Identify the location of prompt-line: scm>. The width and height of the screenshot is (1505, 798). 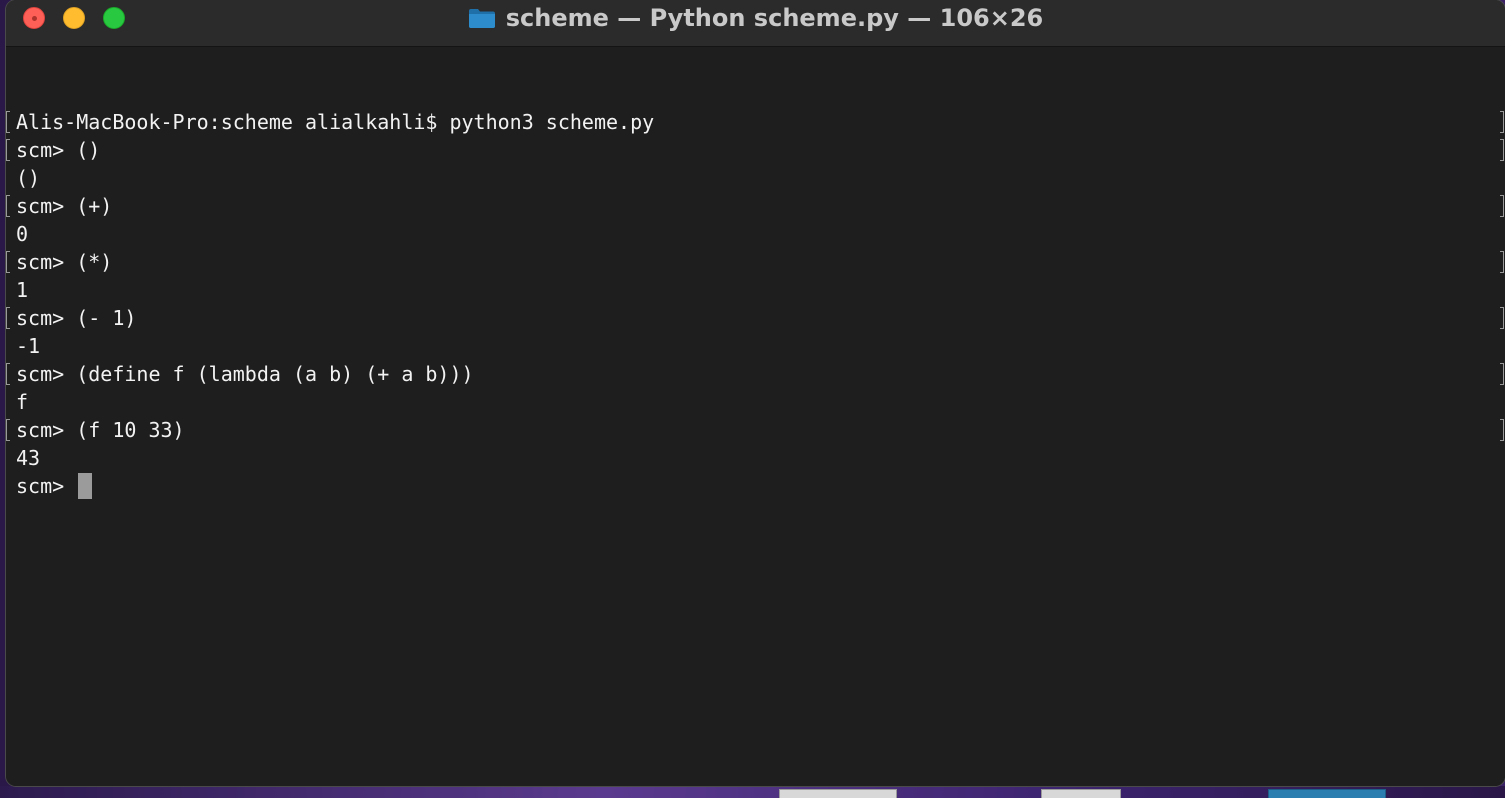
(755, 486).